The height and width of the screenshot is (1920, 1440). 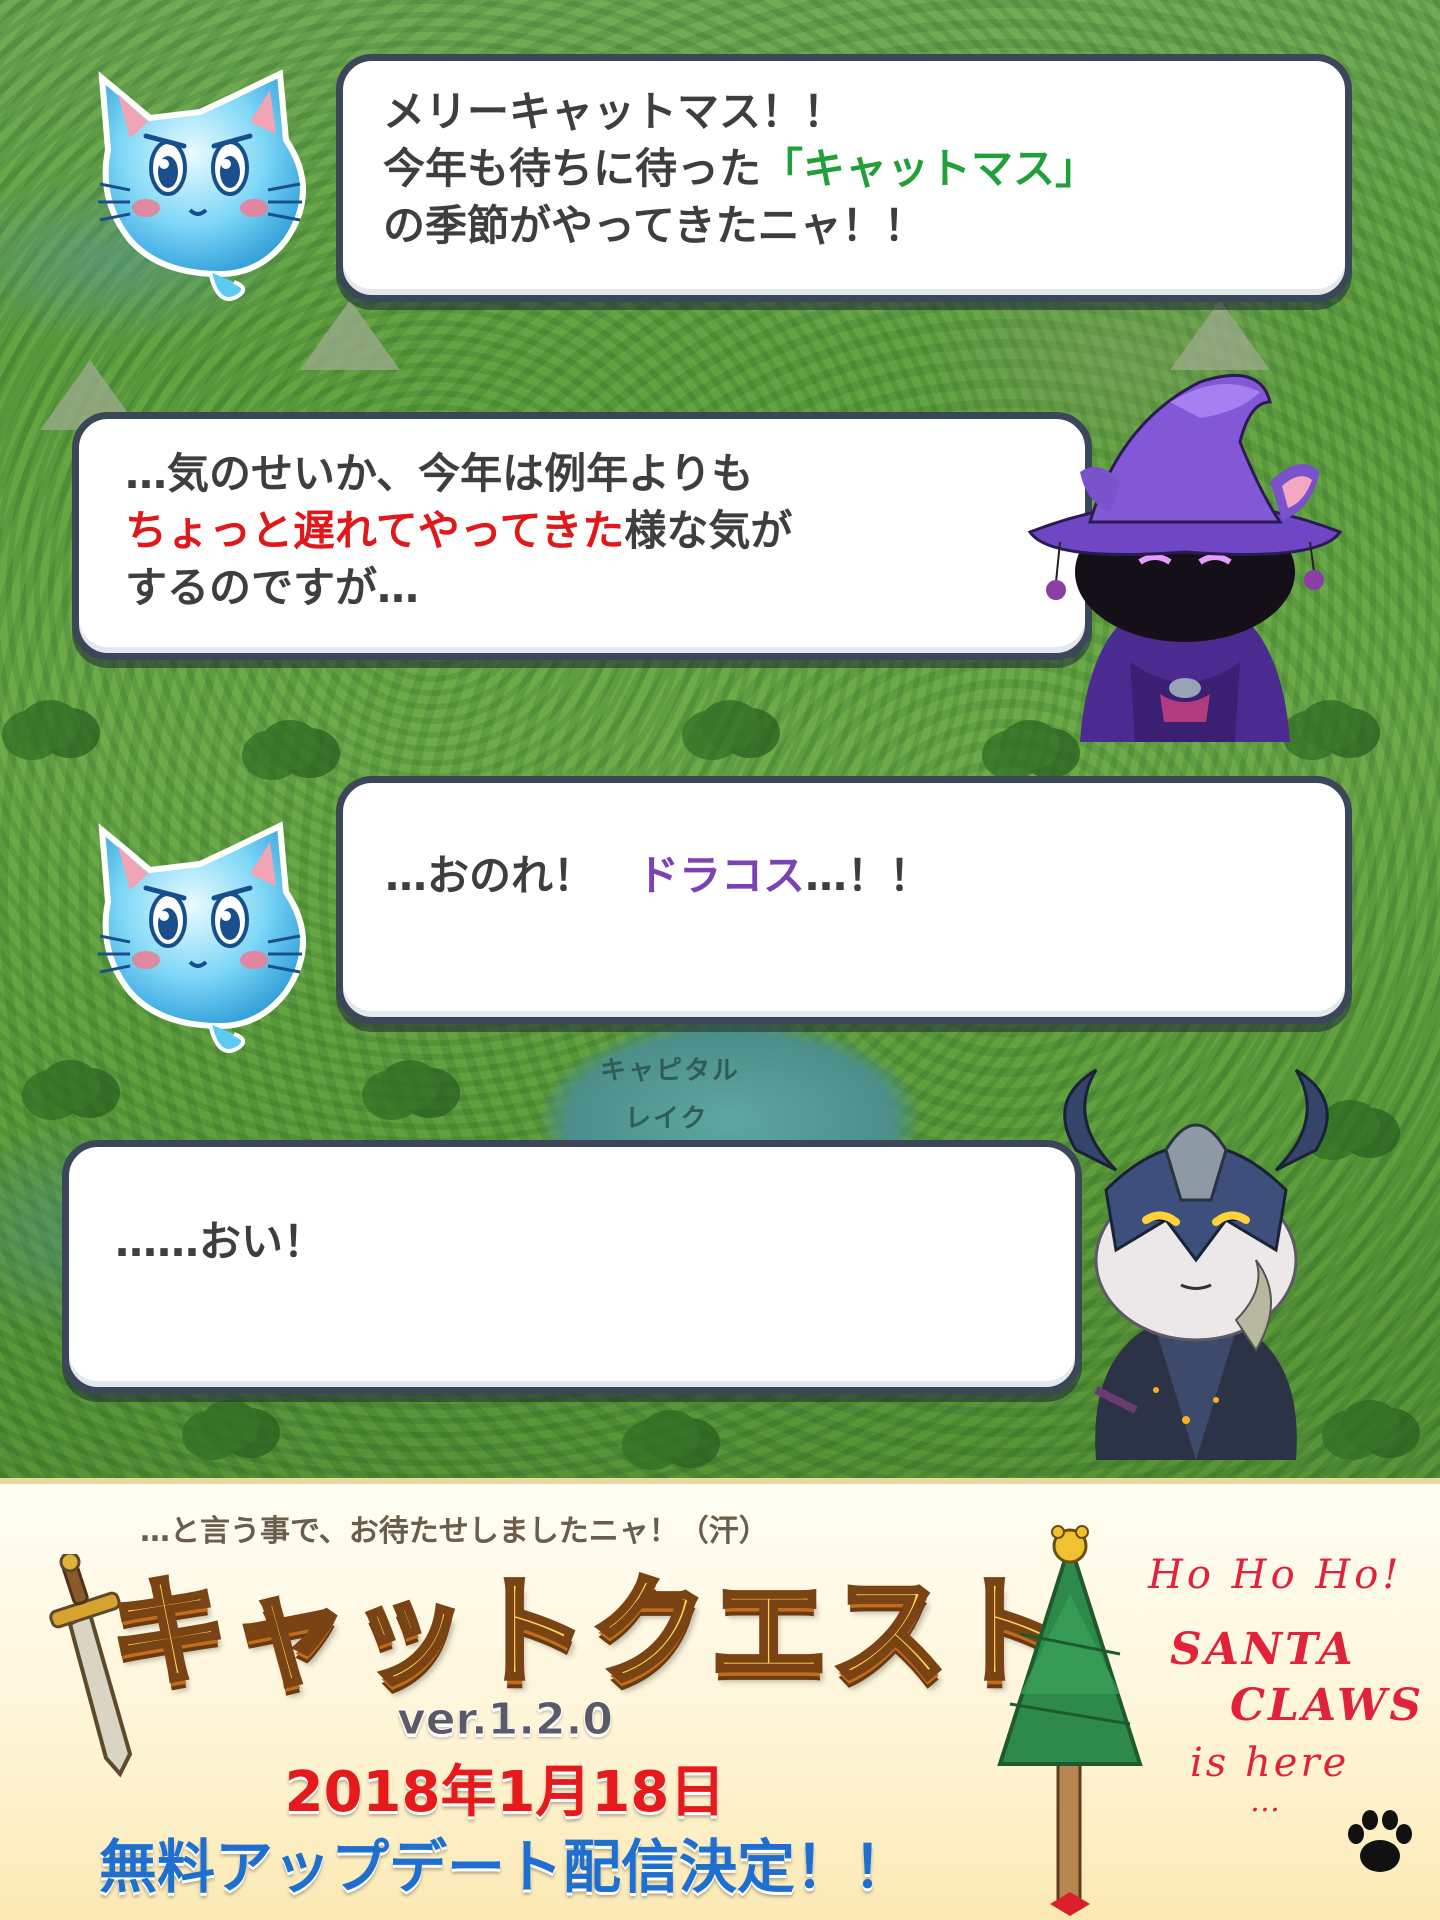 I want to click on lake-label: レイク, so click(x=667, y=1119).